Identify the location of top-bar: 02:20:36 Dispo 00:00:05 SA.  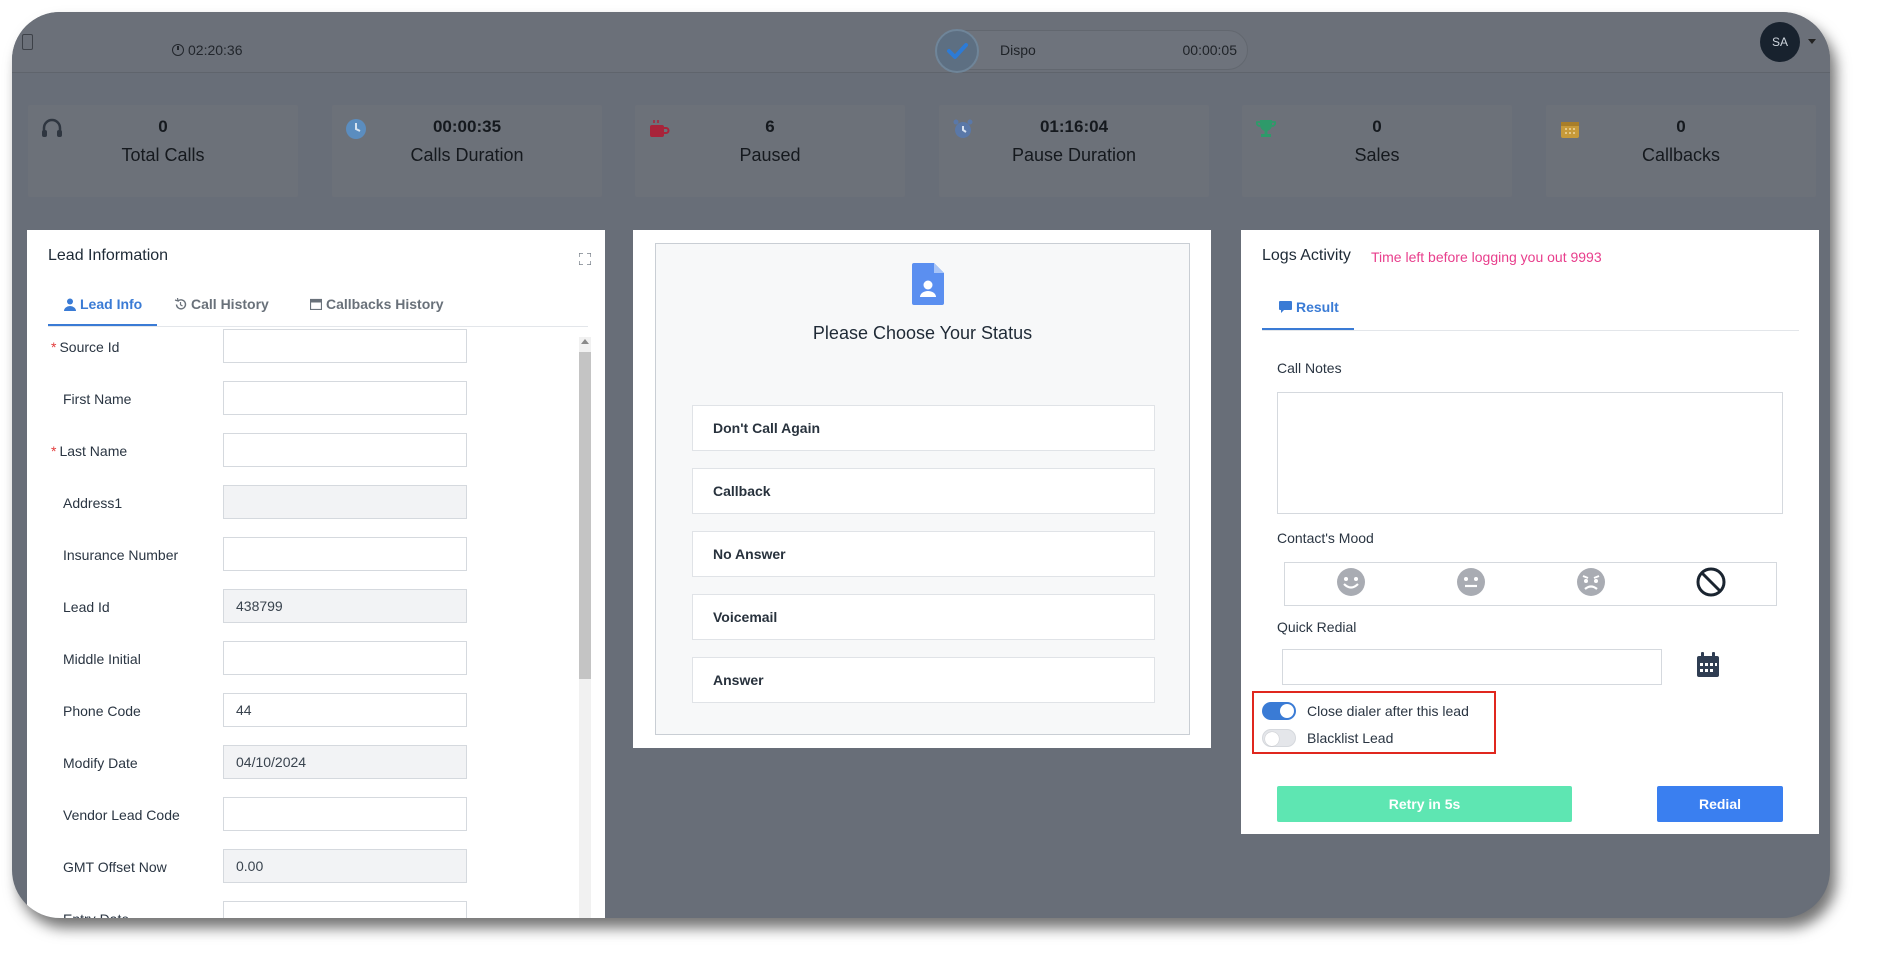
(921, 42).